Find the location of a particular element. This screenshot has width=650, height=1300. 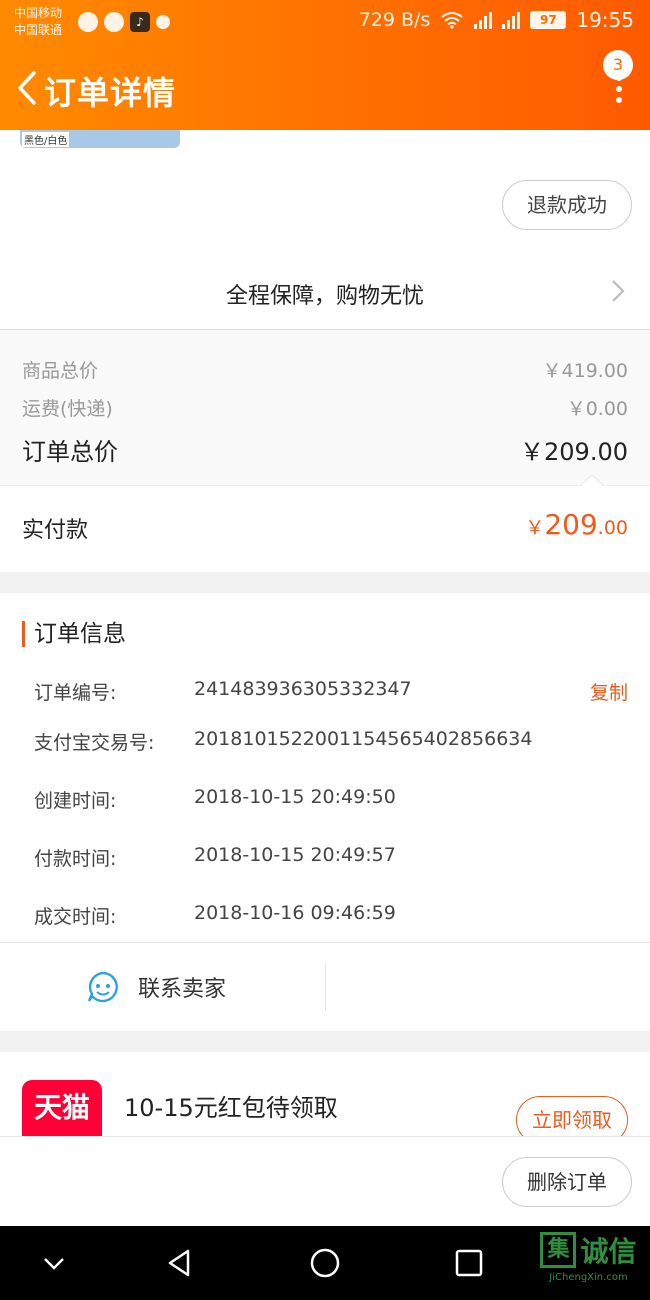

nav-home-icon is located at coordinates (325, 1263).